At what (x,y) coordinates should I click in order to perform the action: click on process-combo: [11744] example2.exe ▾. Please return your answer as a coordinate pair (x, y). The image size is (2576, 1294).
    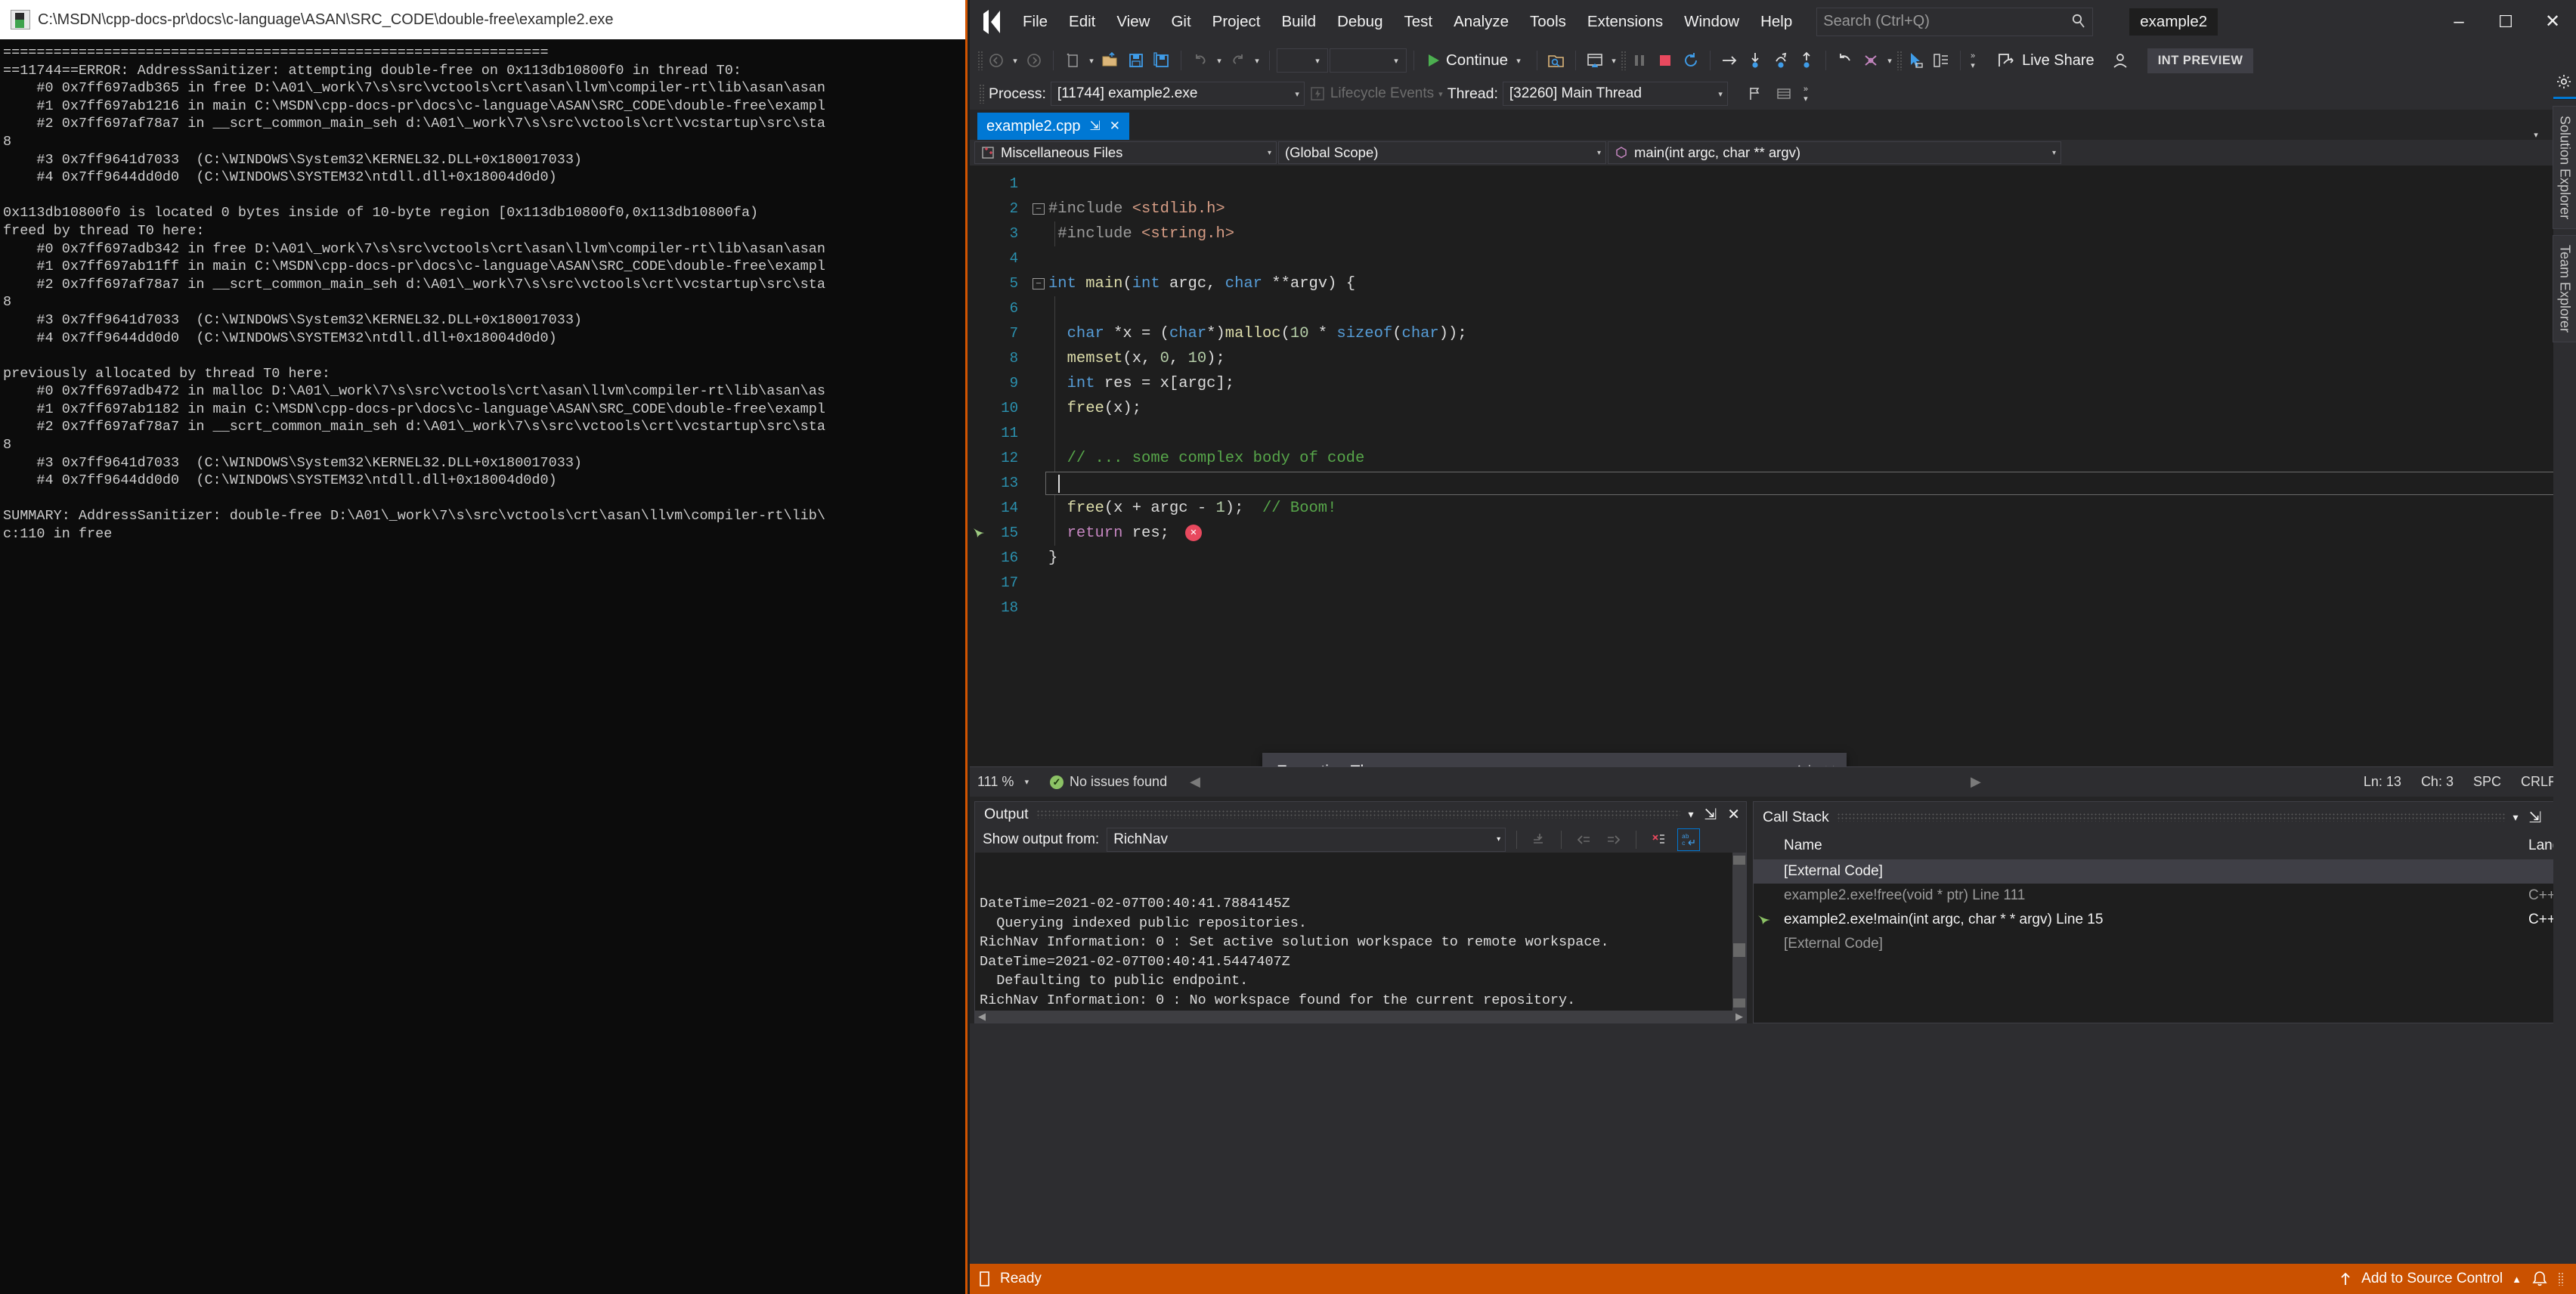
    Looking at the image, I should click on (1177, 94).